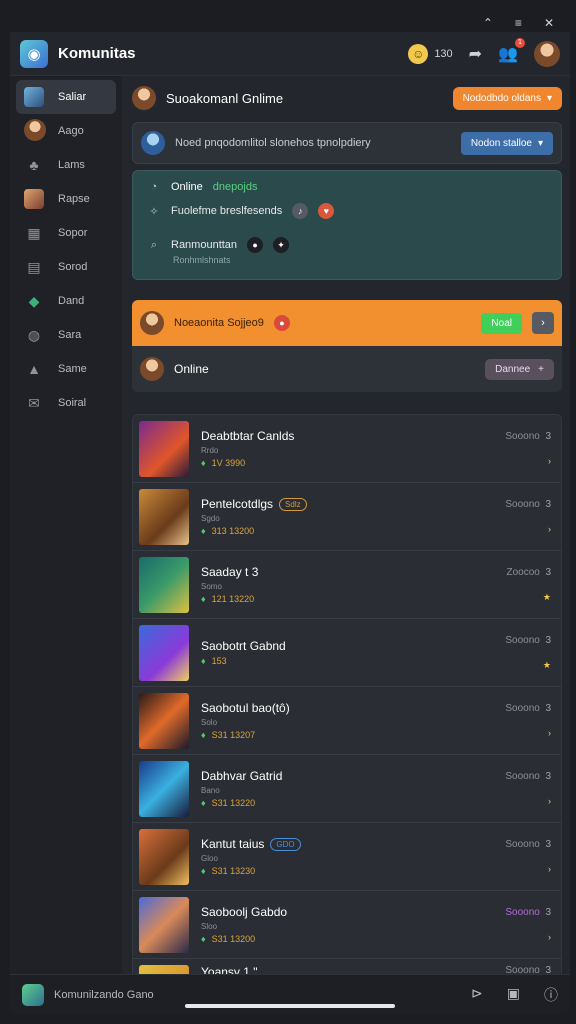 This screenshot has width=576, height=1024. I want to click on chevron-down-icon: ▾, so click(549, 98).